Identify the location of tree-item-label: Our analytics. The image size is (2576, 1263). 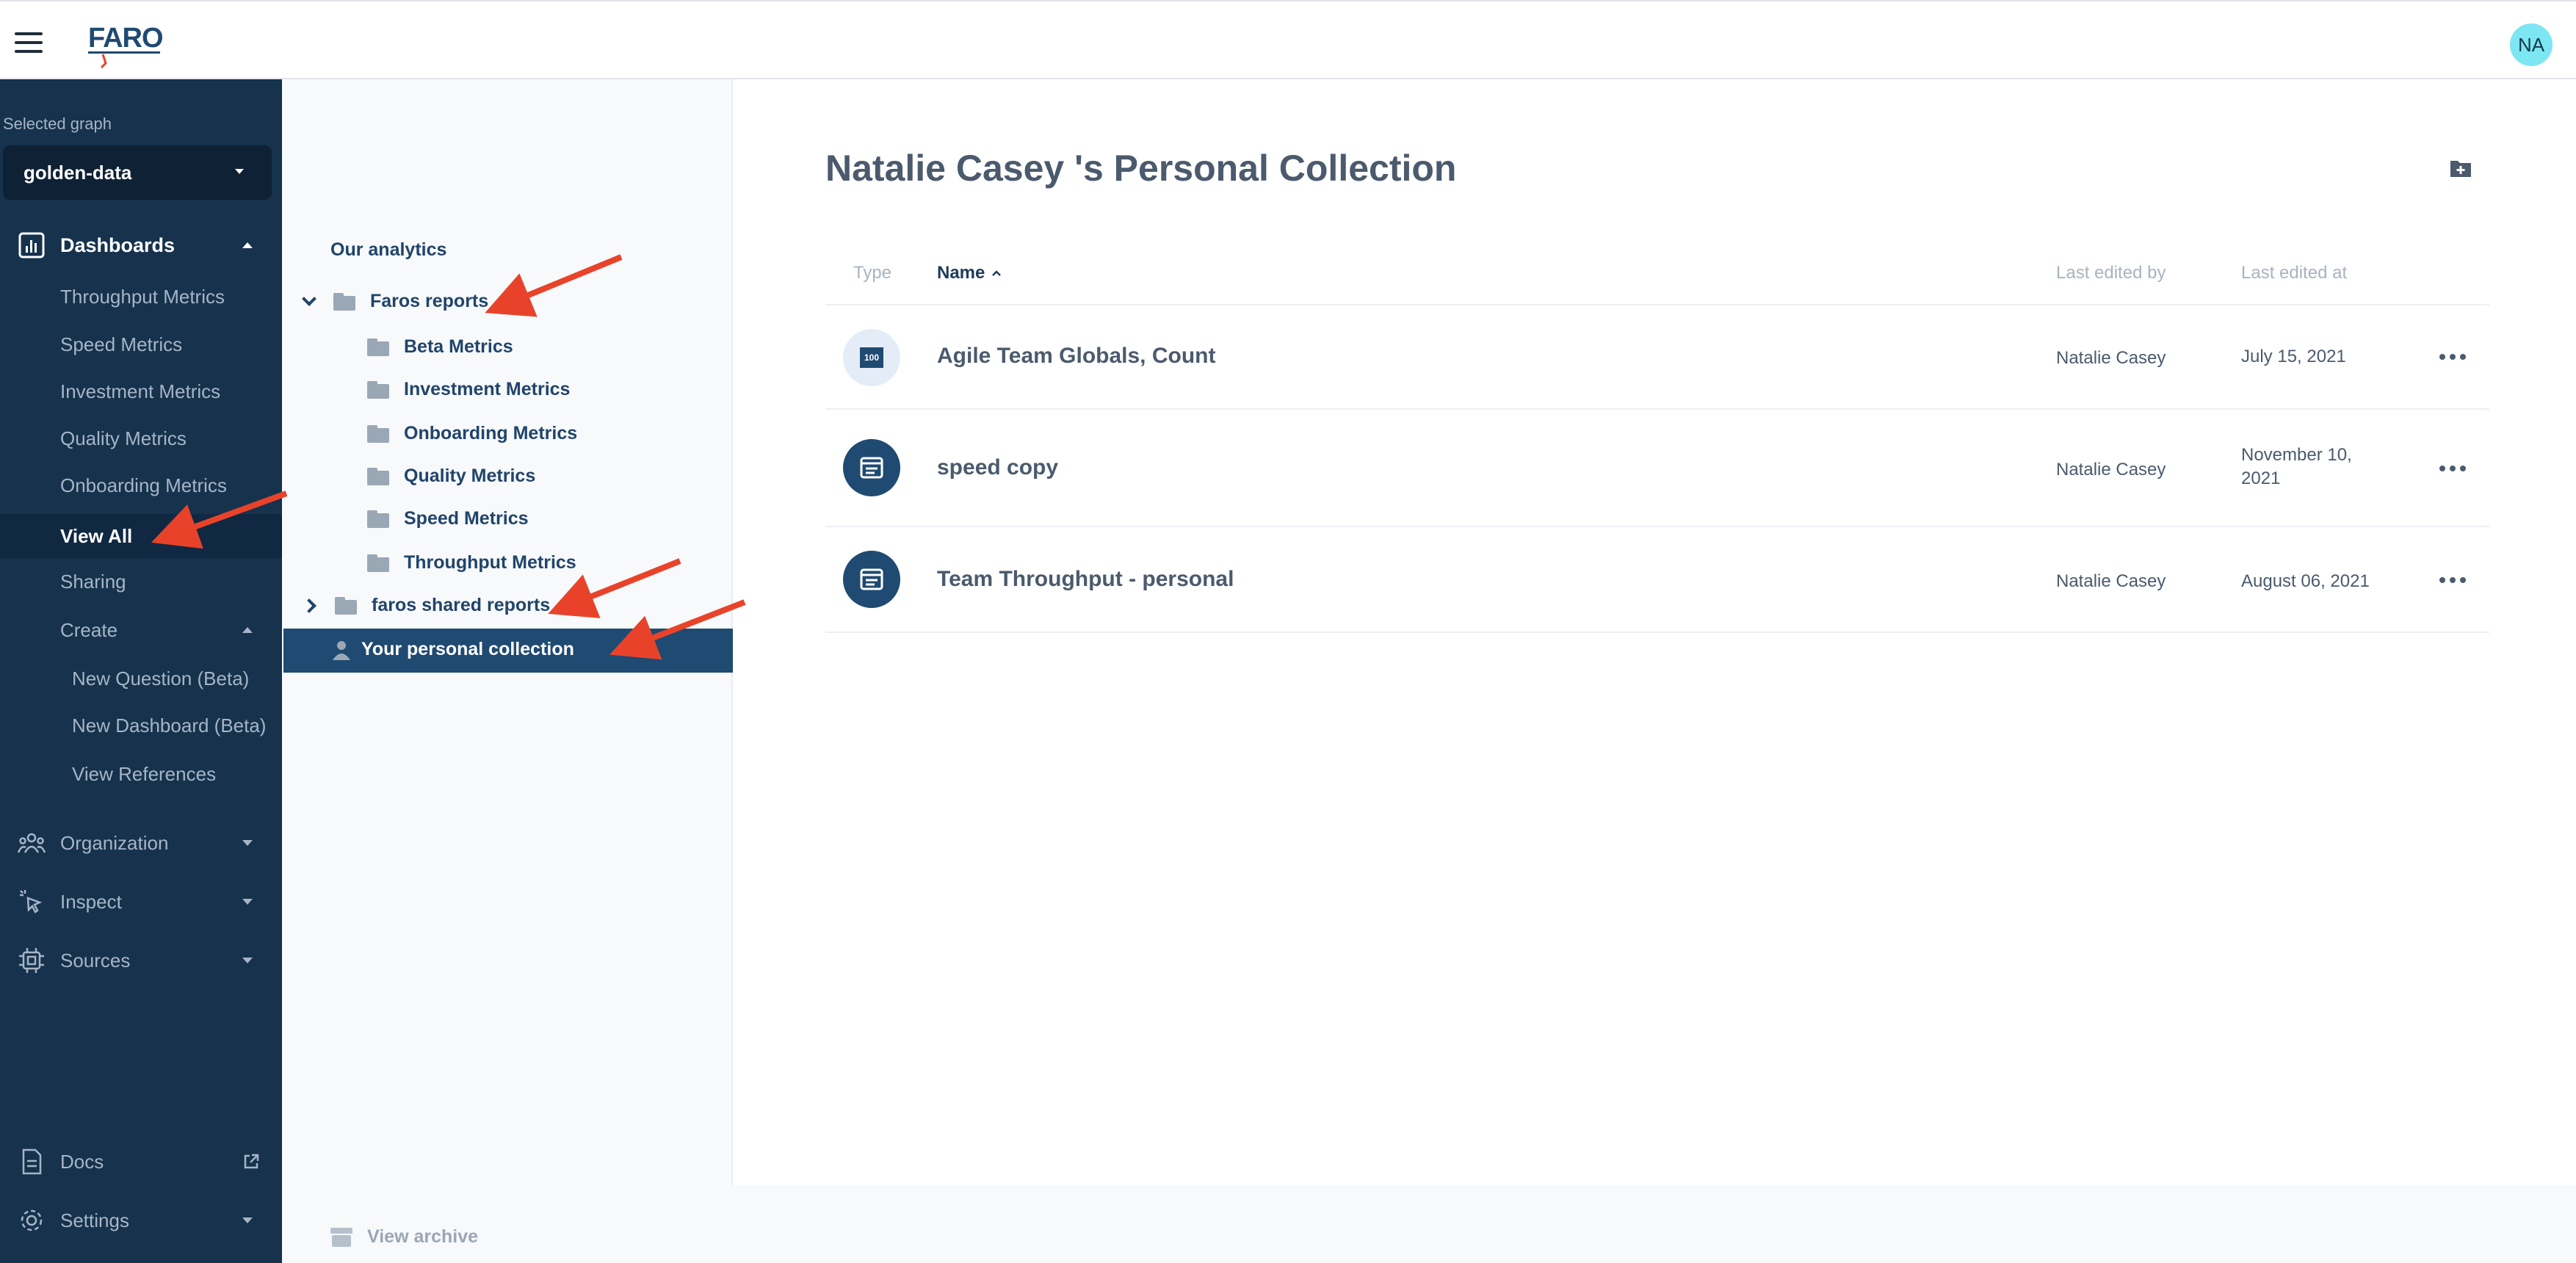
(388, 249).